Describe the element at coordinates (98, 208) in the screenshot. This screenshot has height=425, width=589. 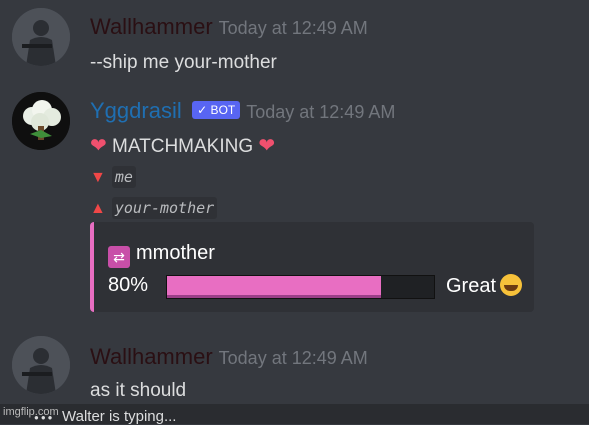
I see `triangle-up-icon: ▲` at that location.